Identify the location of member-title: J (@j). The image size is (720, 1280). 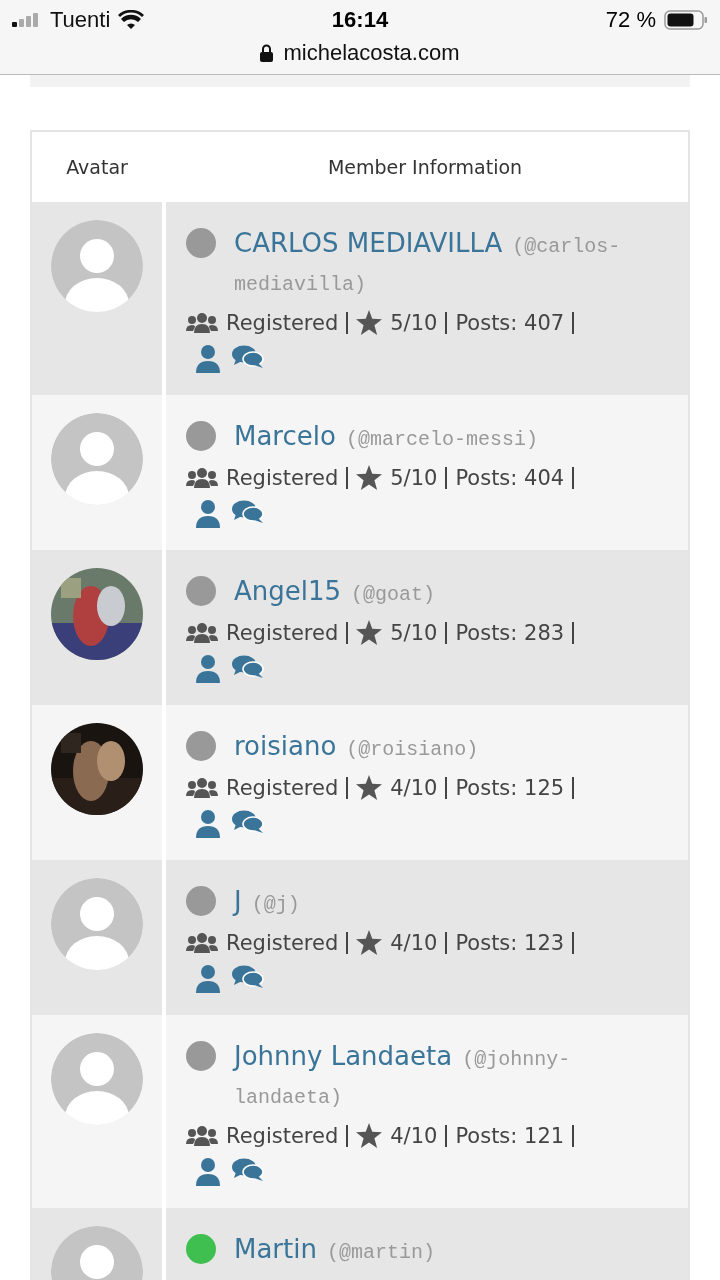
(451, 903).